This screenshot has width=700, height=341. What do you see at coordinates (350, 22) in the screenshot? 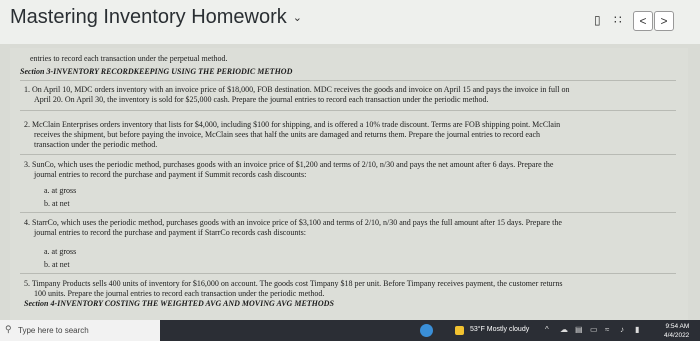
I see `app-header: Mastering Inventory Homework ⌄ ▯ ∷ < >` at bounding box center [350, 22].